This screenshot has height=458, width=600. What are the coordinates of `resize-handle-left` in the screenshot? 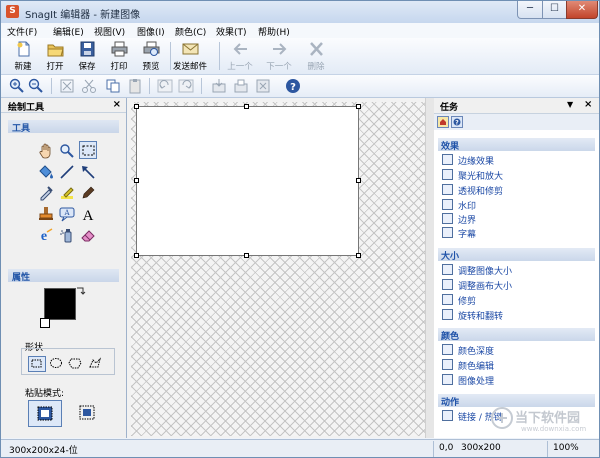 It's located at (136, 180).